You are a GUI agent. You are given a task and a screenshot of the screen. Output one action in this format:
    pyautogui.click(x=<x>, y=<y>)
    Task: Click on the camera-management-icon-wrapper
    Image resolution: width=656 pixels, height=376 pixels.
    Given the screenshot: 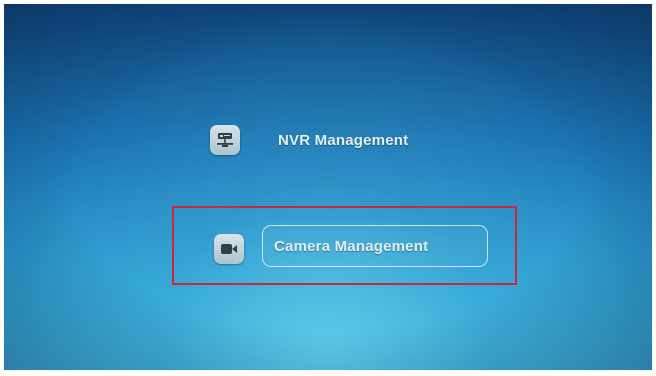 What is the action you would take?
    pyautogui.click(x=229, y=249)
    